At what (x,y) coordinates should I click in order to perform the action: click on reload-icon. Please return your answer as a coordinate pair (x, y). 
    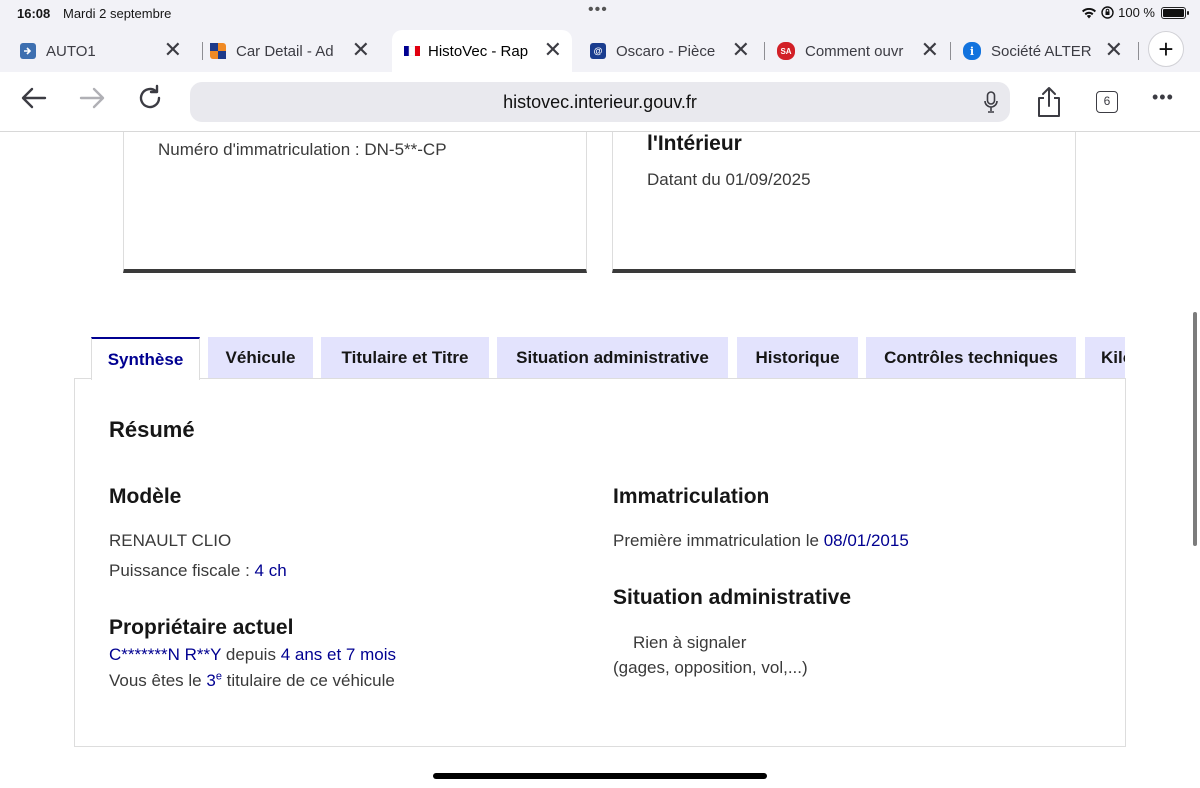
    Looking at the image, I should click on (150, 101).